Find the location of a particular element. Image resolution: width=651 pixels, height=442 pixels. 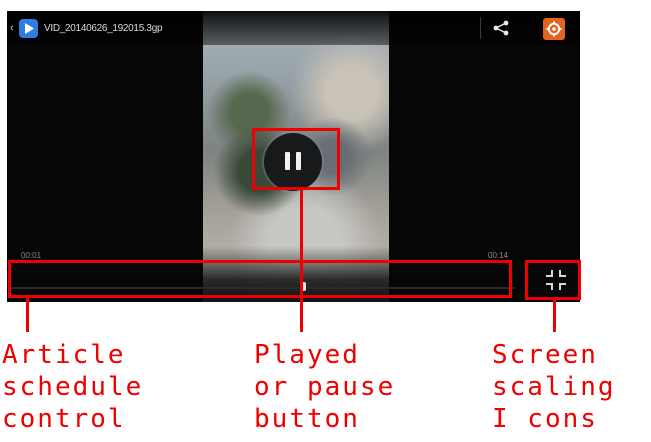

annotation-progress-label: Article schedule control is located at coordinates (73, 387).